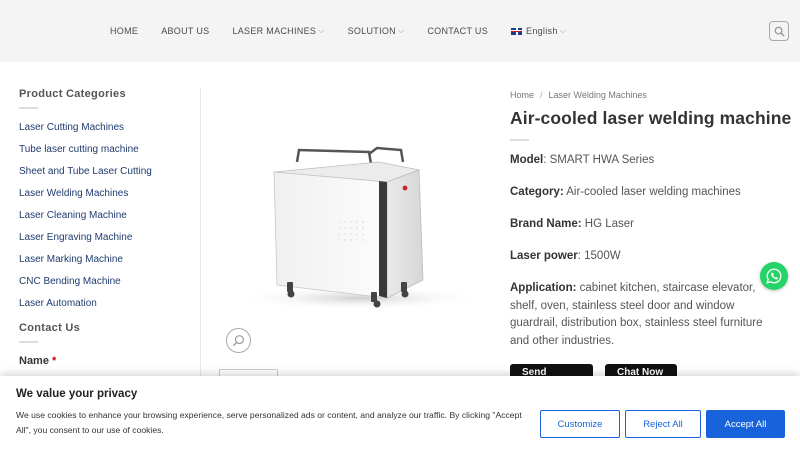 The height and width of the screenshot is (450, 800). I want to click on nav-about-us: ABOUT US, so click(185, 31).